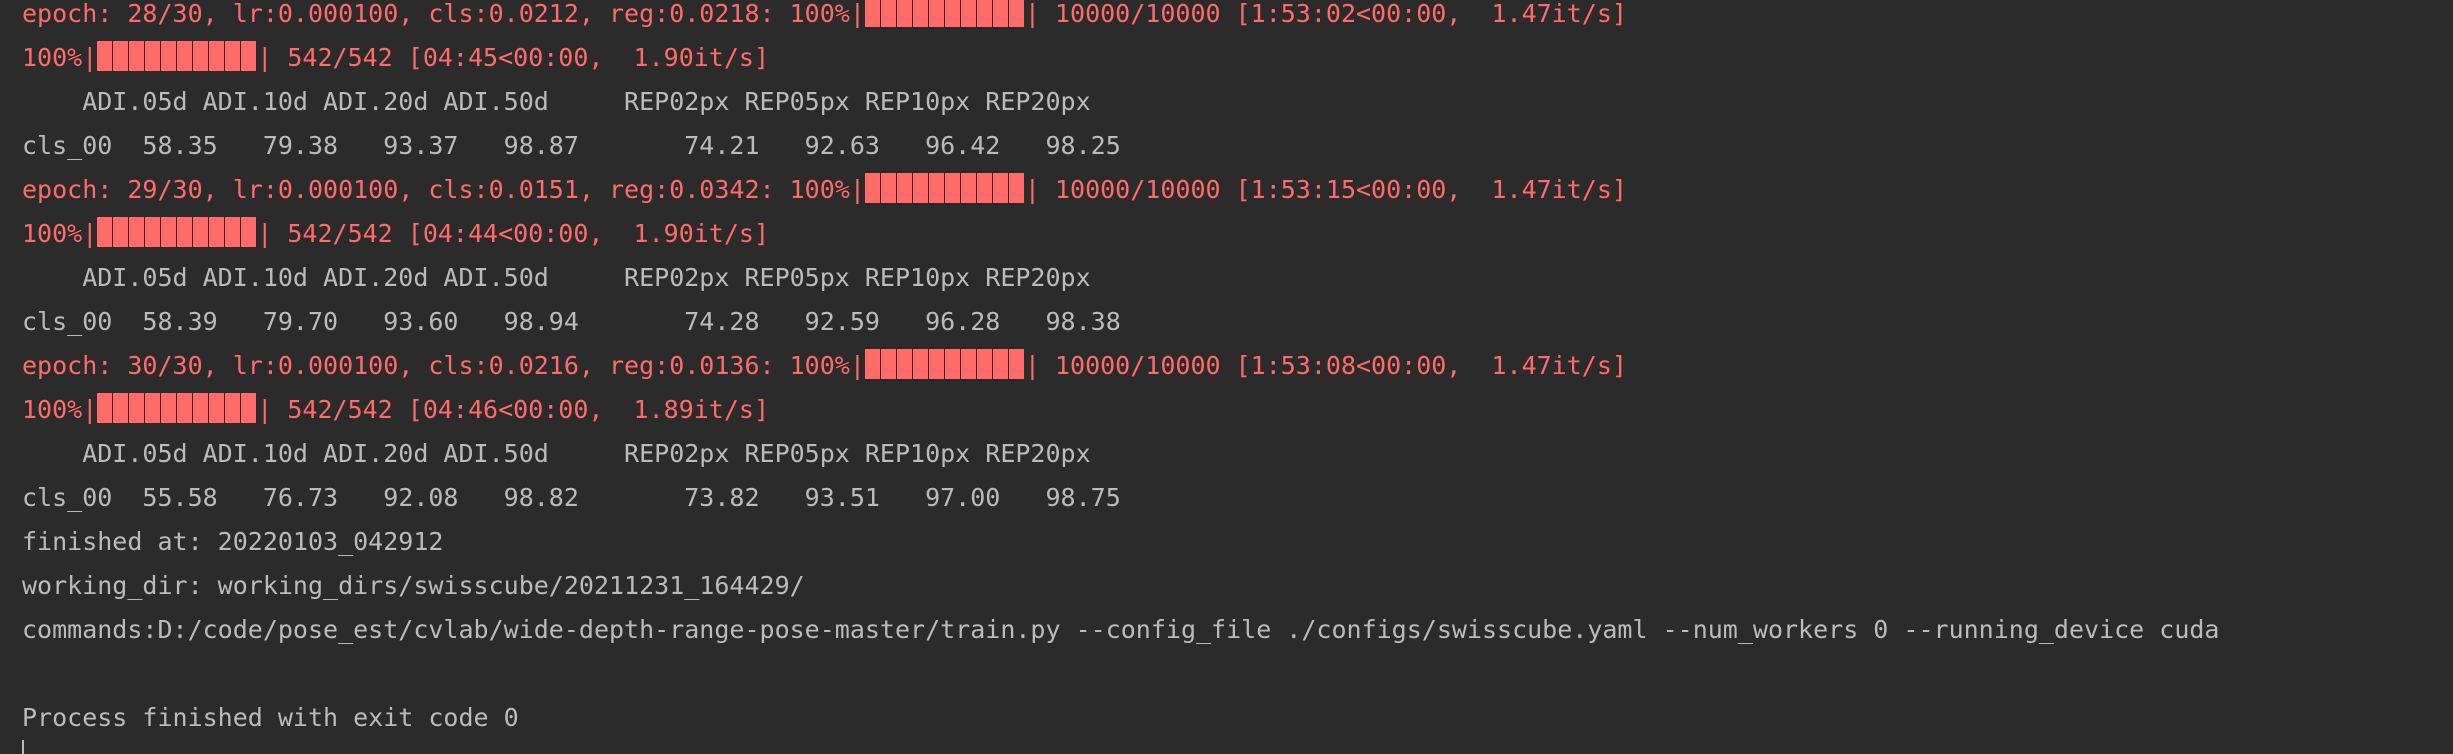  I want to click on progress-suffix: | 10000/10000 [1:53:02<00:00, 1.47it/s], so click(1325, 14).